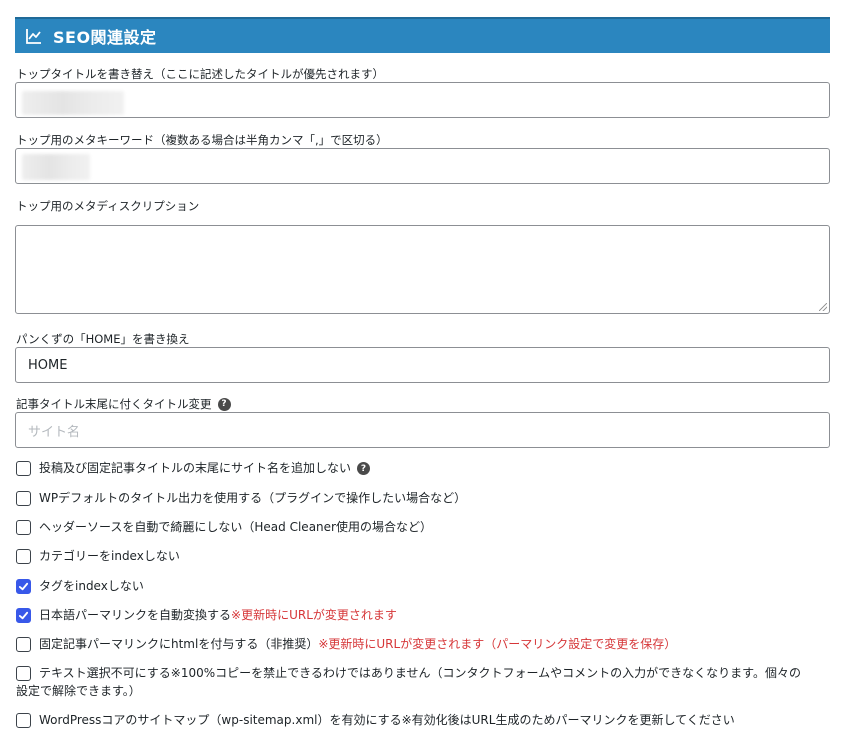 Image resolution: width=845 pixels, height=745 pixels. What do you see at coordinates (103, 339) in the screenshot?
I see `breadcrumb-home-label: パンくずの「HOME」を書き換え` at bounding box center [103, 339].